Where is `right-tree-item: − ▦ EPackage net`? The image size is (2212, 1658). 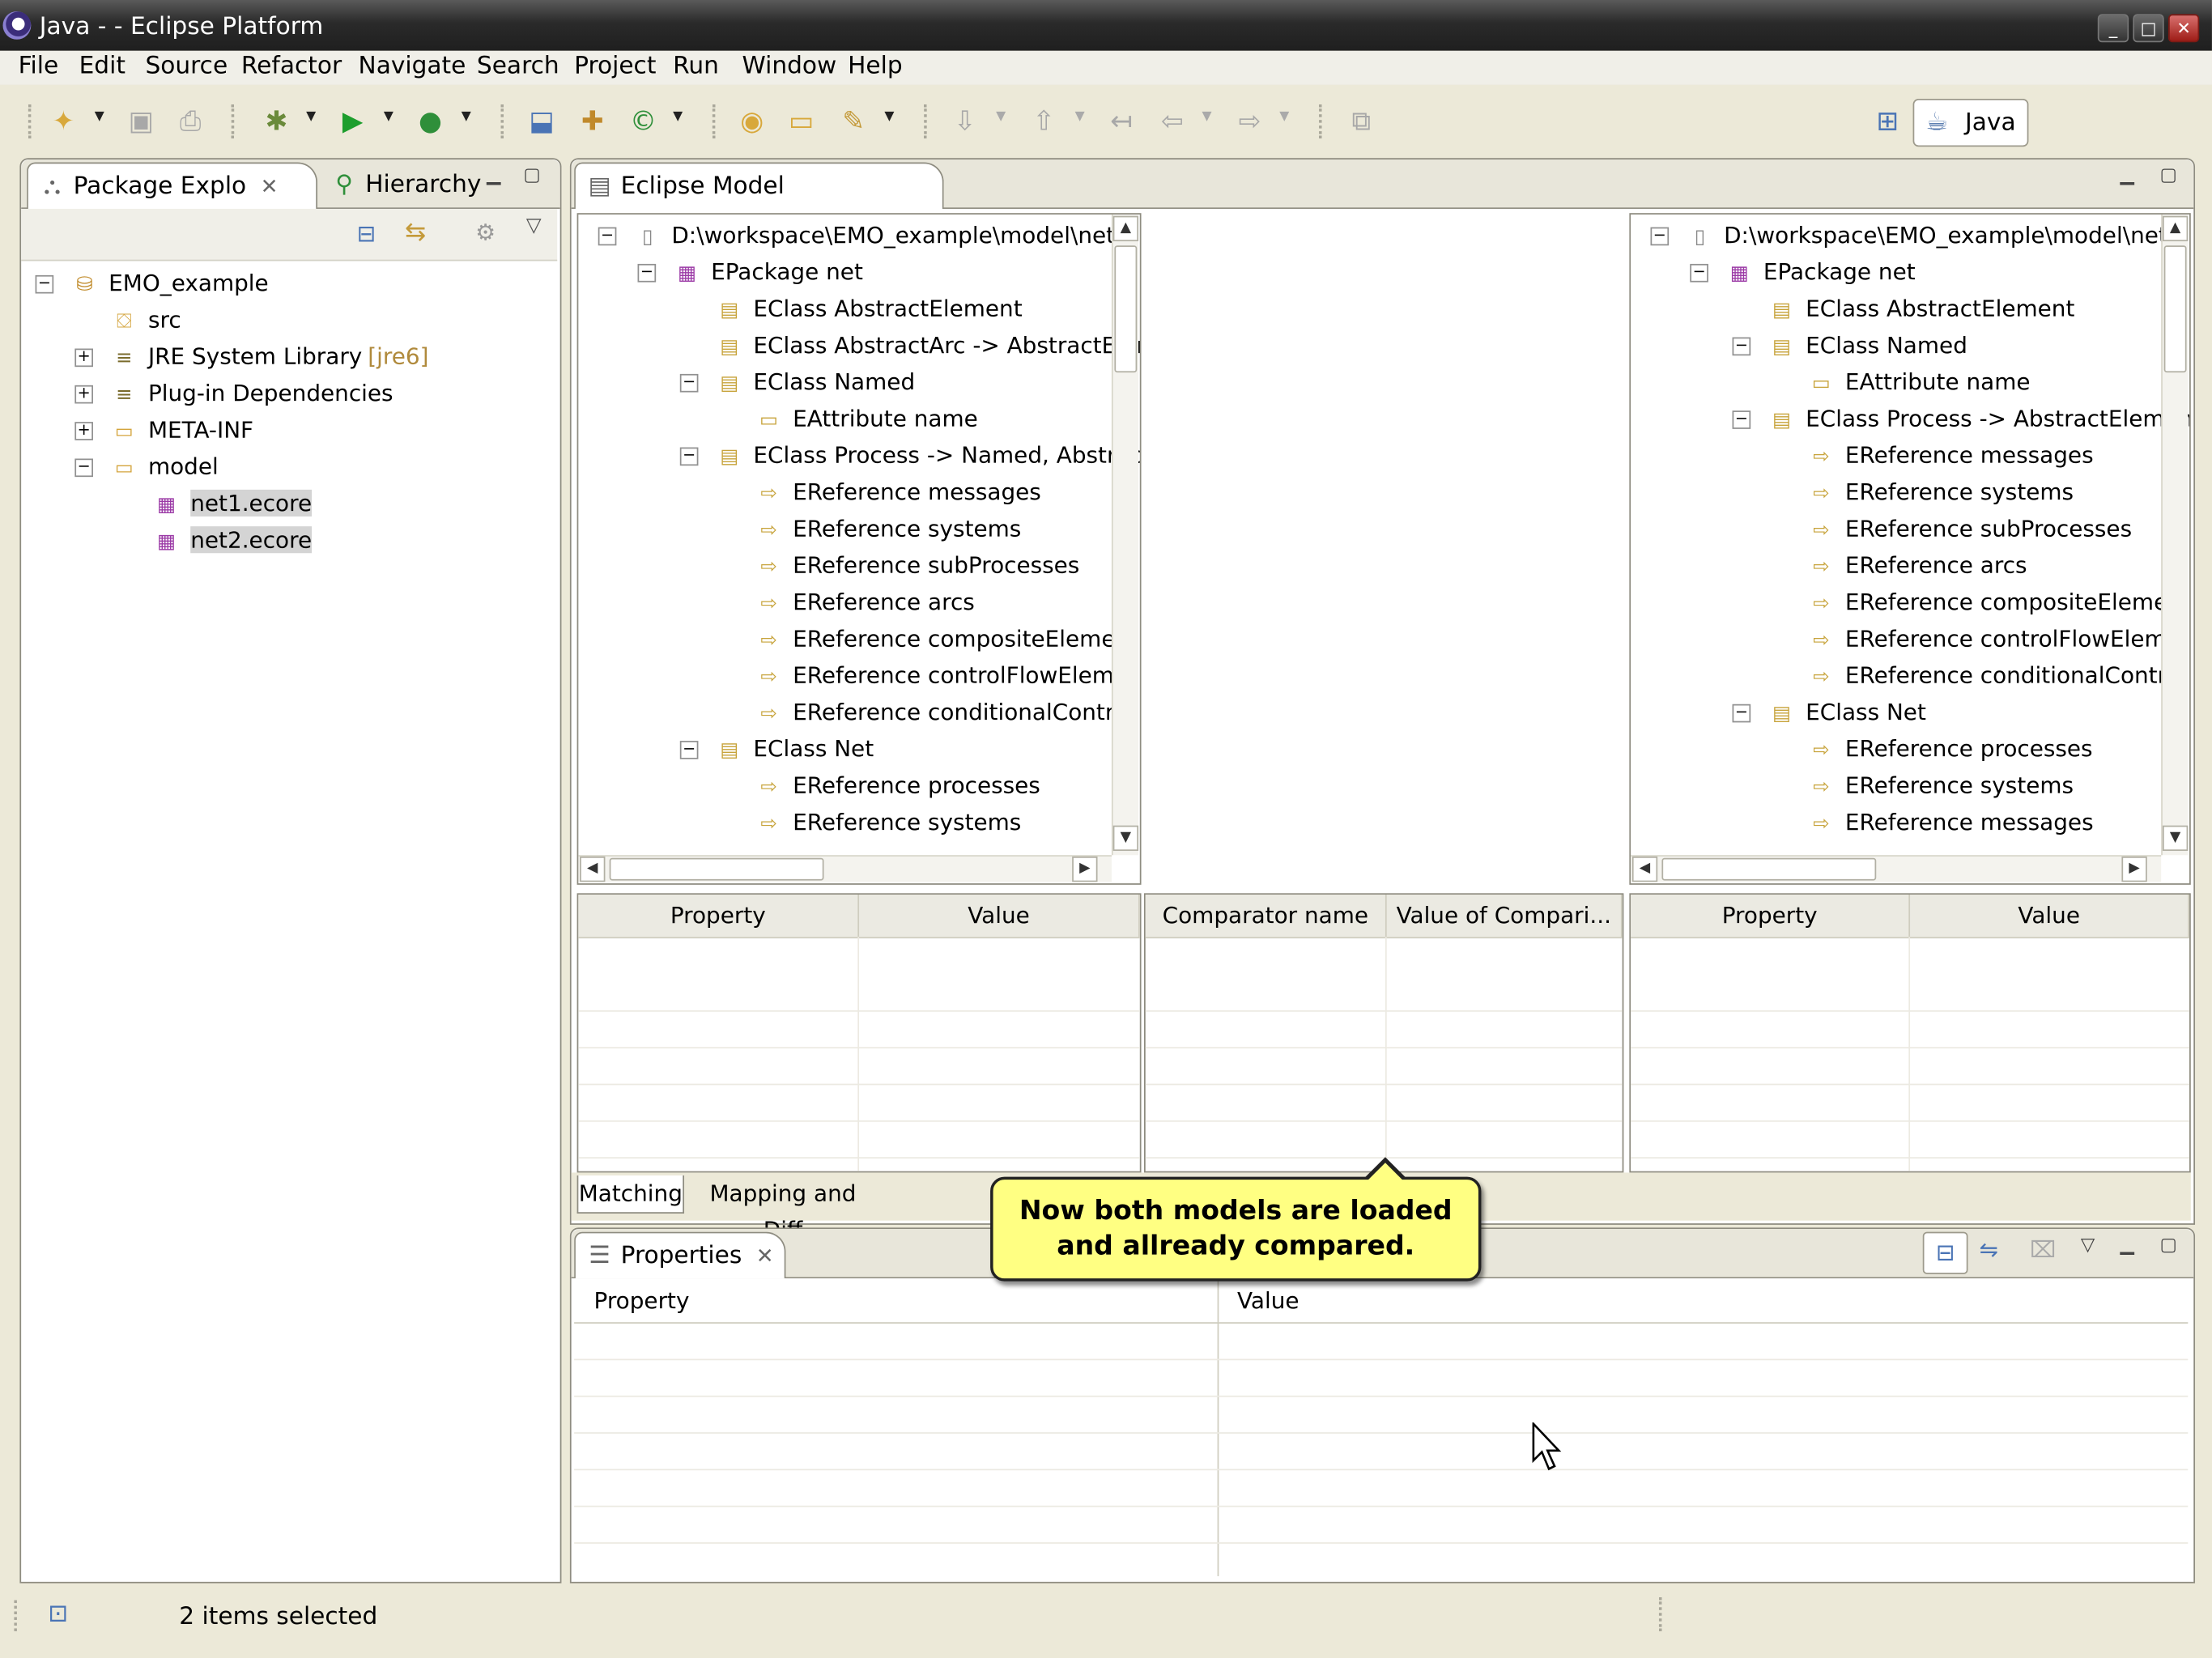 right-tree-item: − ▦ EPackage net is located at coordinates (1803, 272).